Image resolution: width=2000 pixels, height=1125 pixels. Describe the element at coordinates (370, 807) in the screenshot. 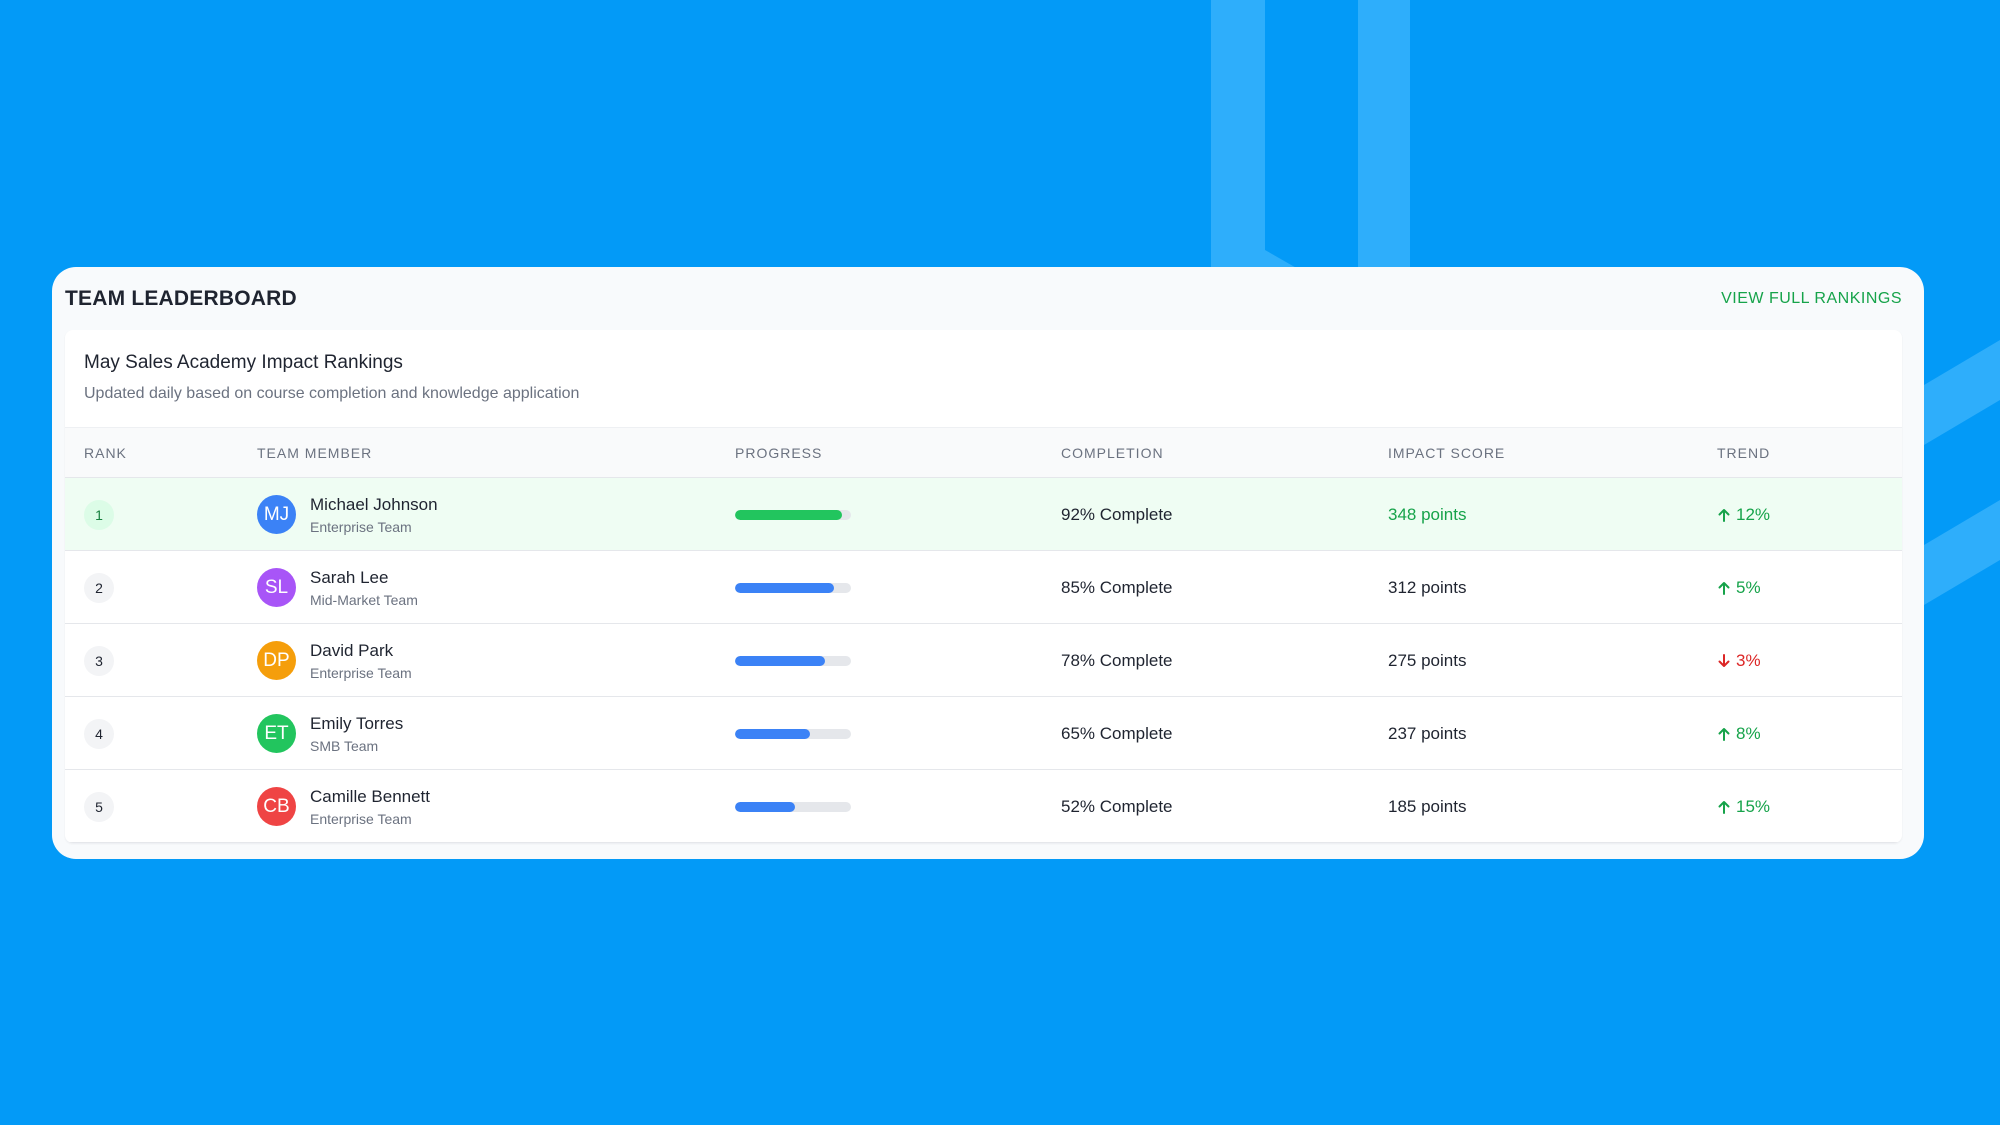

I see `member-info: Camille Bennett Enterprise Team` at that location.